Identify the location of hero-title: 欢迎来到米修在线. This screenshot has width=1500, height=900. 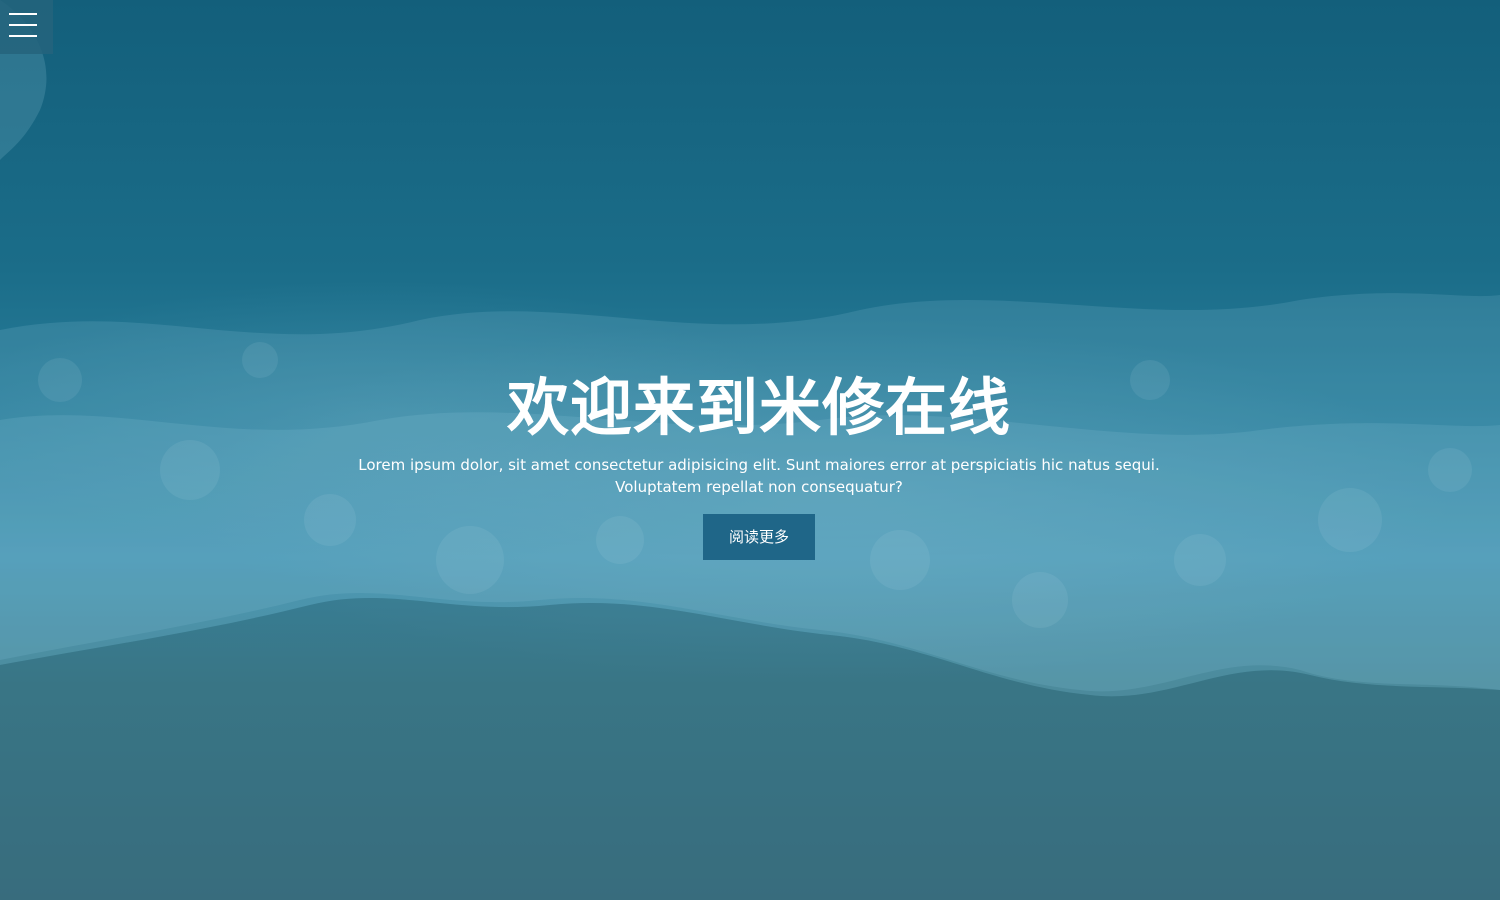
(758, 407).